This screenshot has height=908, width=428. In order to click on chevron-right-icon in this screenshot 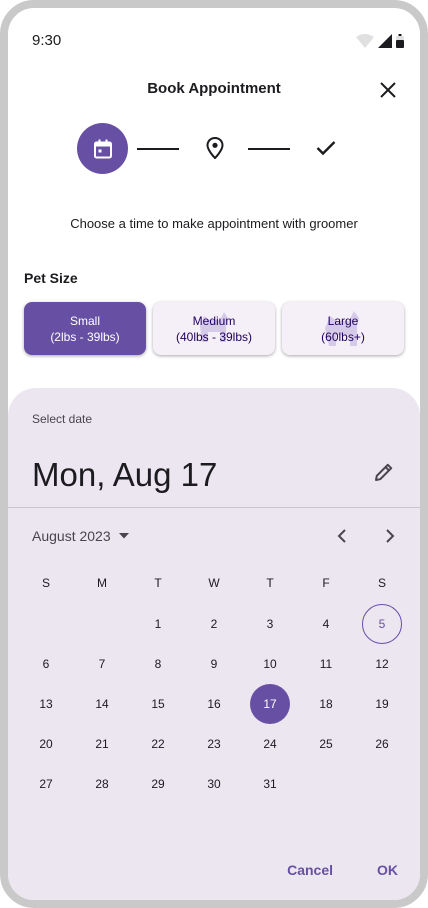, I will do `click(390, 536)`.